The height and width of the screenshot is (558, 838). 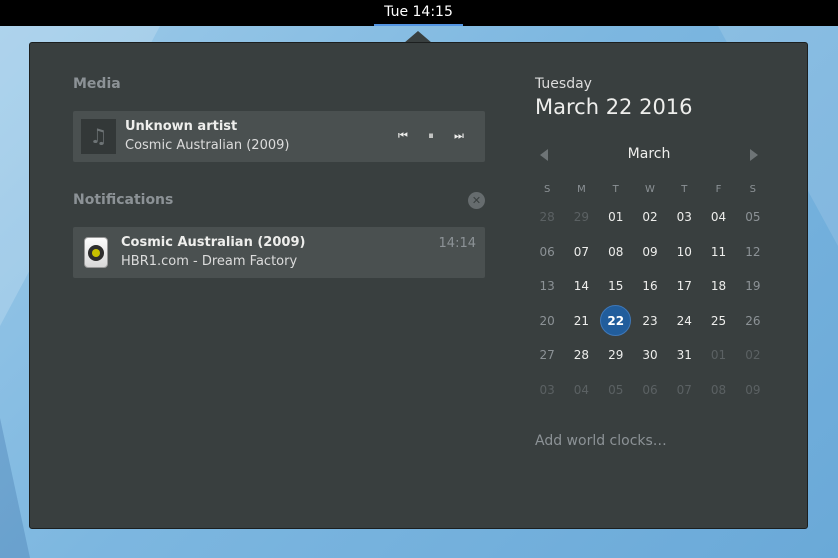 I want to click on calendar-day: 12, so click(x=753, y=252).